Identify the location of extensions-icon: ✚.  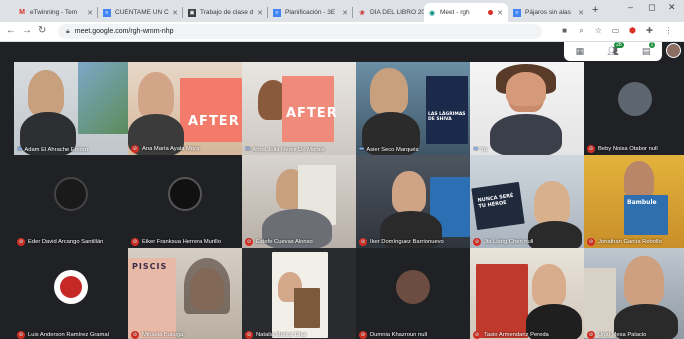
(649, 30).